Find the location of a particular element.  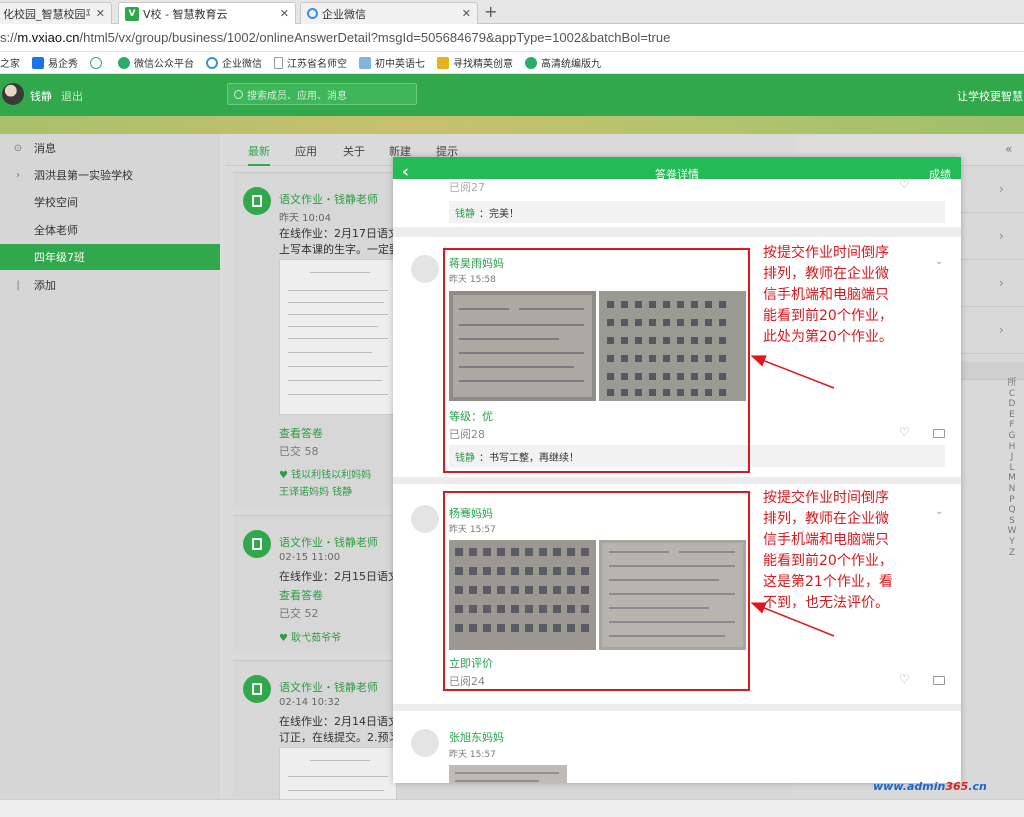

comment-author: 钱静 is located at coordinates (465, 214).